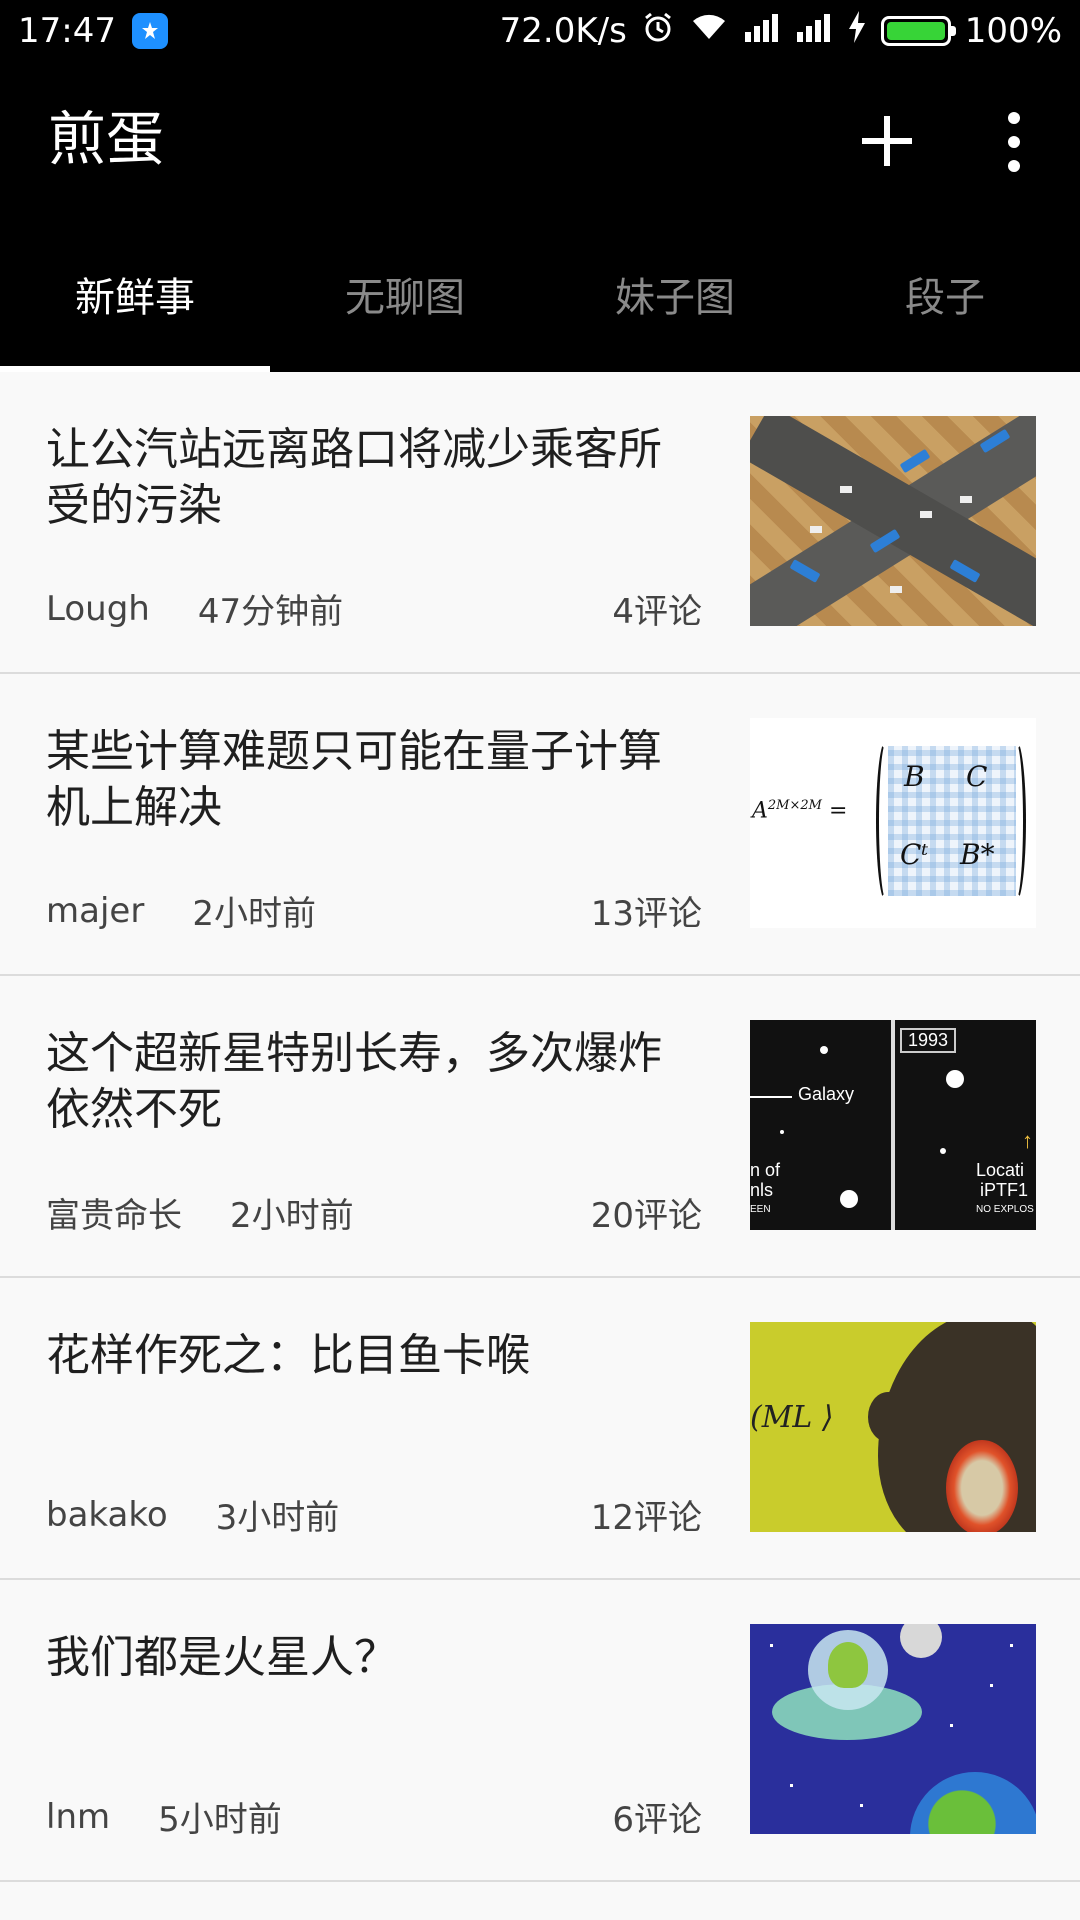 The image size is (1080, 1920). I want to click on charging-icon, so click(857, 31).